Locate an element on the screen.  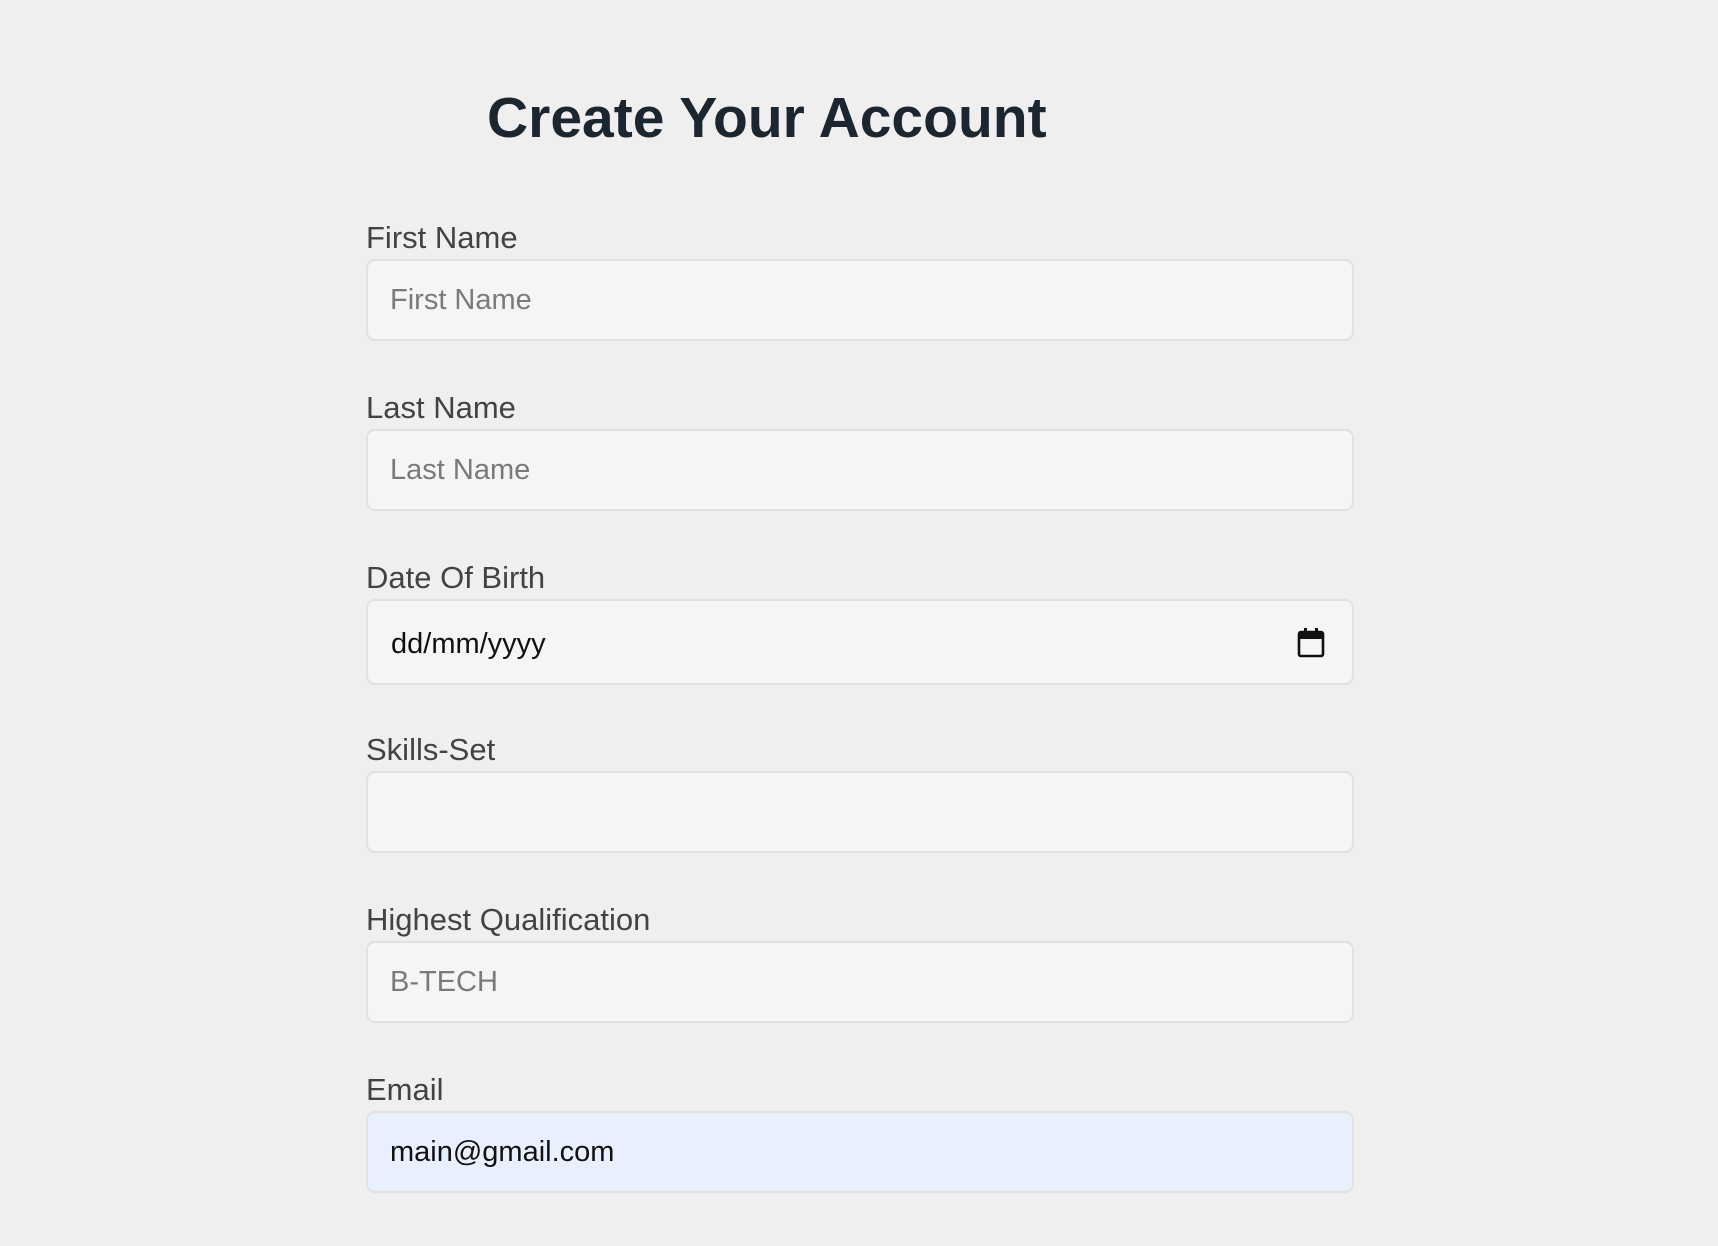
last-name-label: Last Name is located at coordinates (441, 407).